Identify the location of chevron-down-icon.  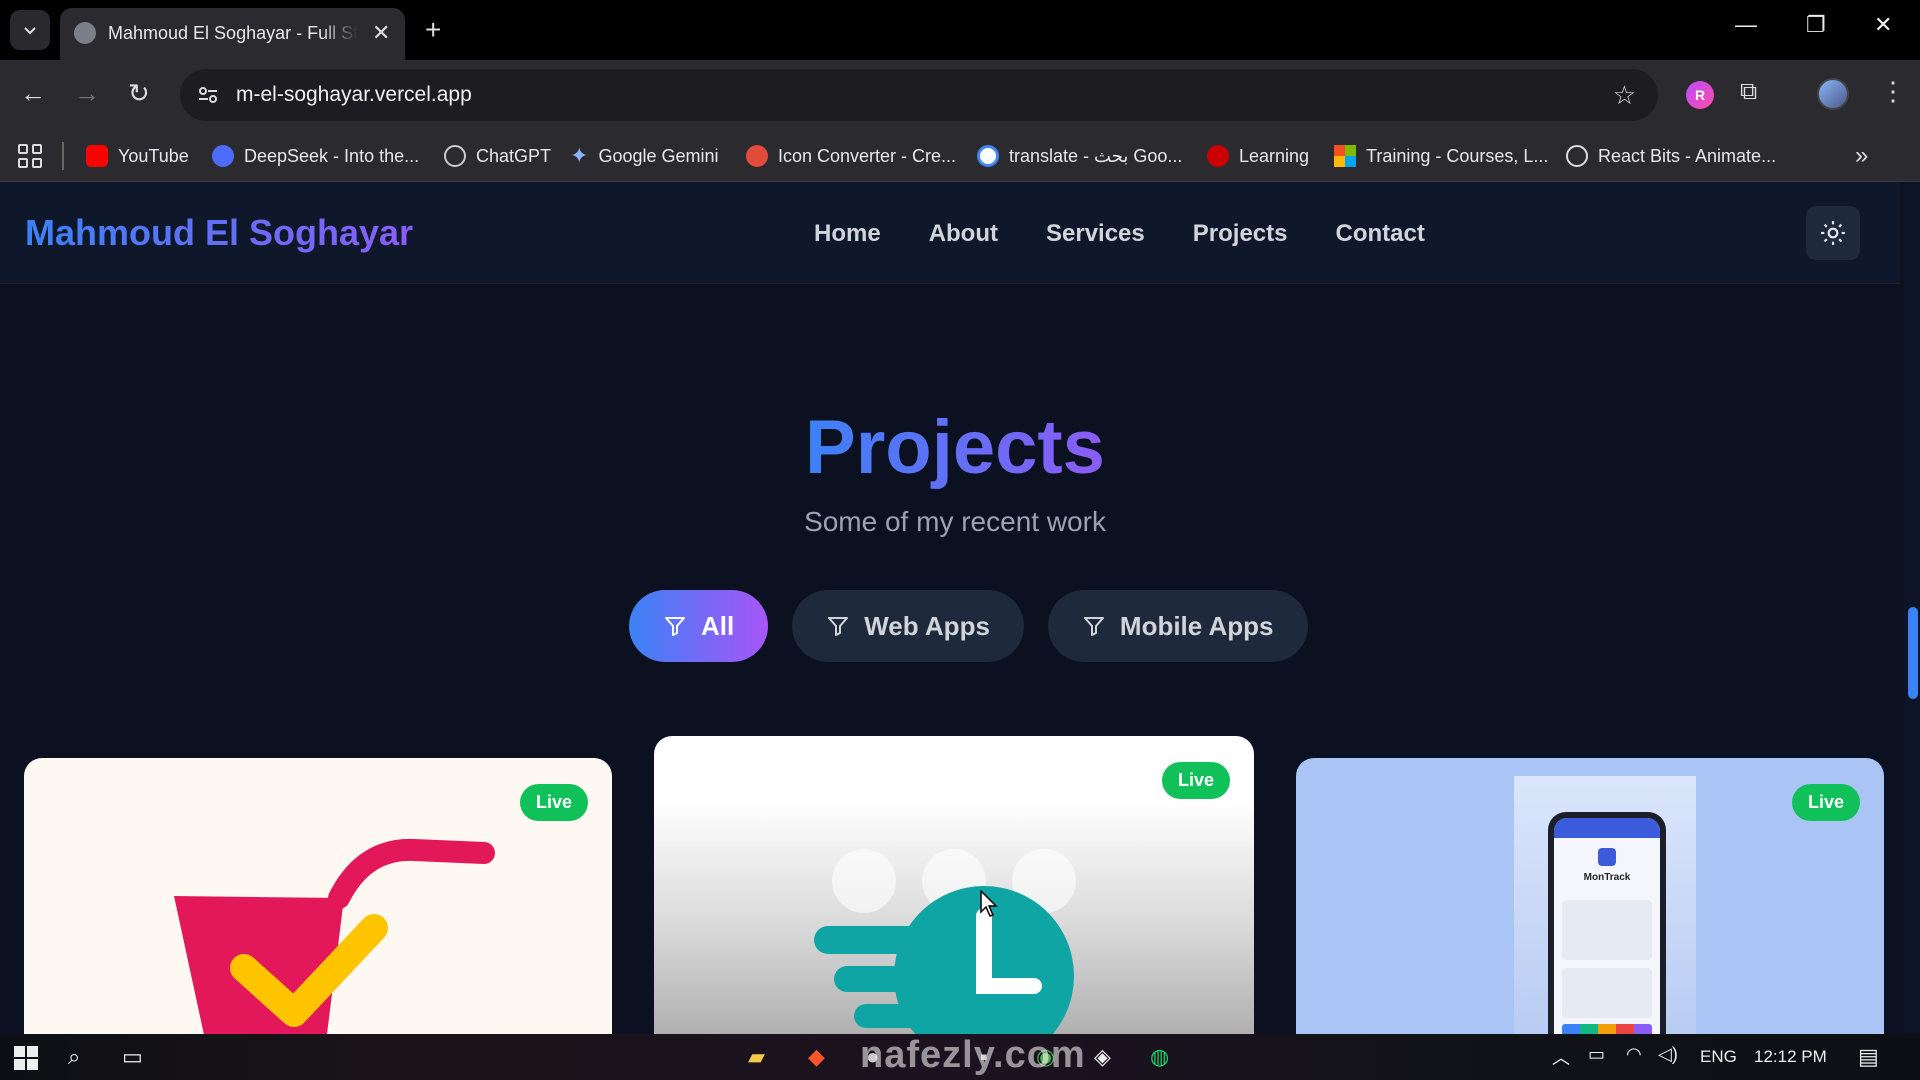
(30, 31).